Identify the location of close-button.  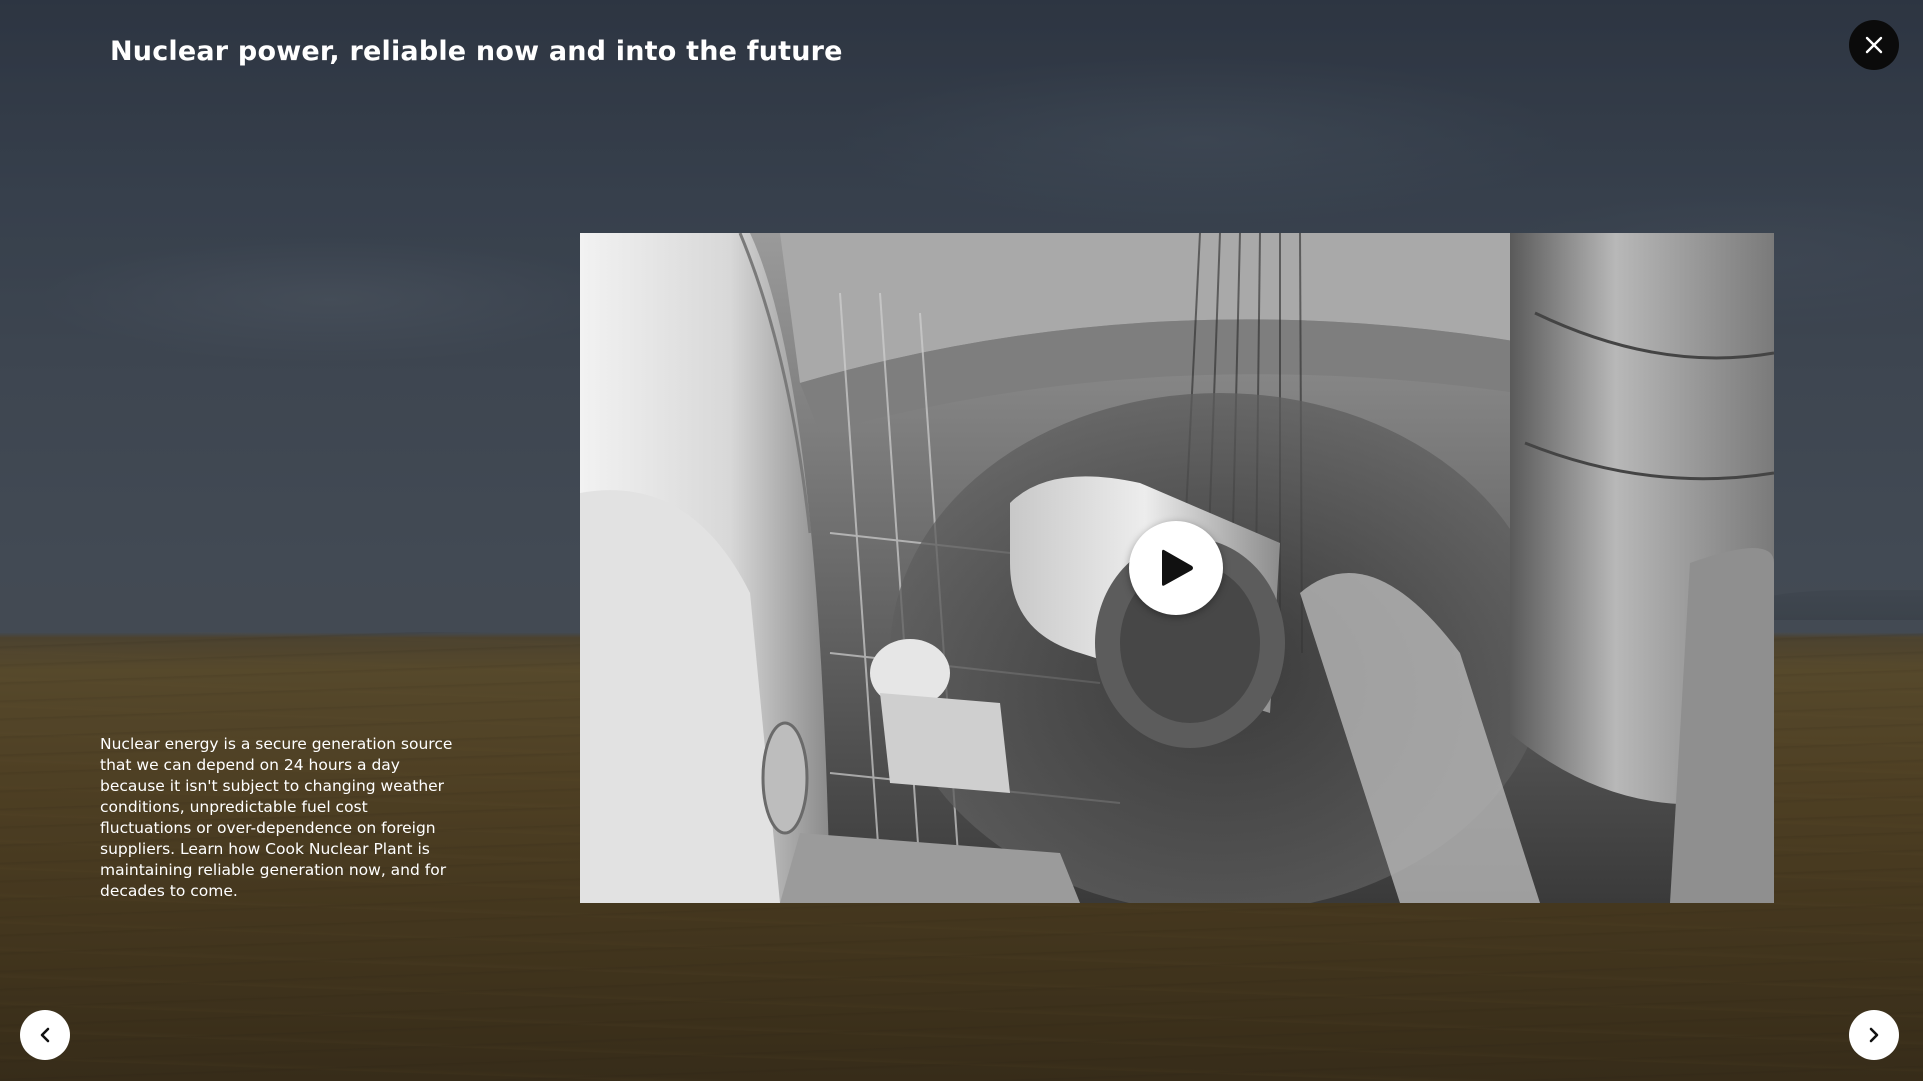
(1874, 45).